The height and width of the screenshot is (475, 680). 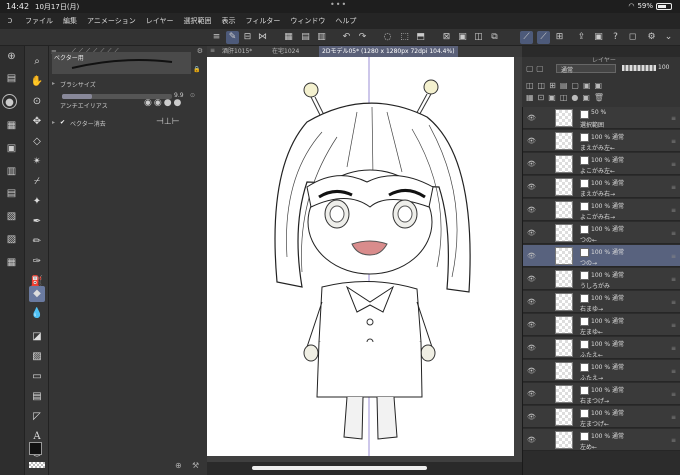 What do you see at coordinates (121, 63) in the screenshot?
I see `tool-preset: ベクター用` at bounding box center [121, 63].